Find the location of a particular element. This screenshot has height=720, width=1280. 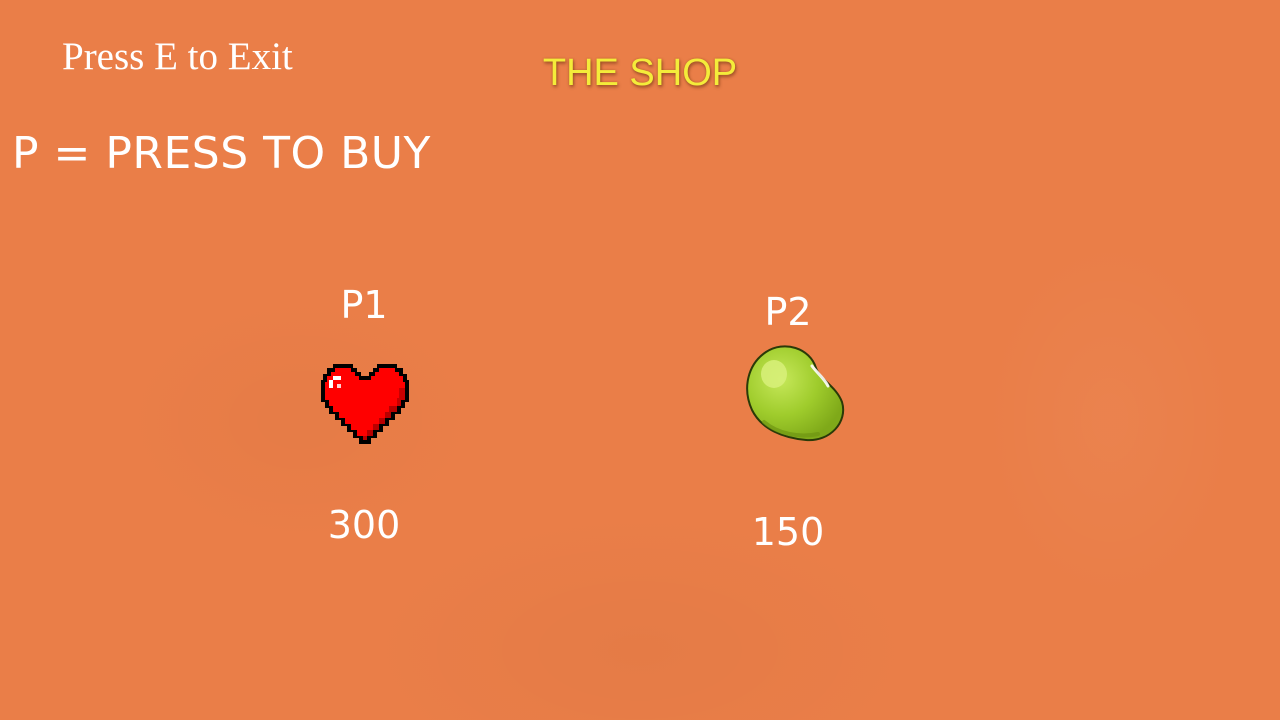

item-price: 150 is located at coordinates (788, 532).